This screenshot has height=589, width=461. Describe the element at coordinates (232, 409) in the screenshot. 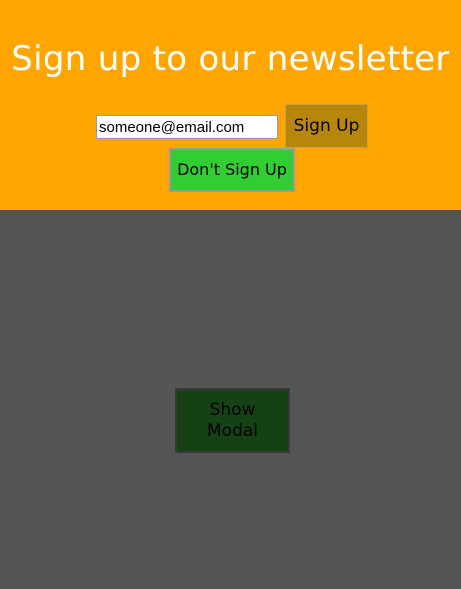

I see `show-modal-label-line1: Show` at that location.